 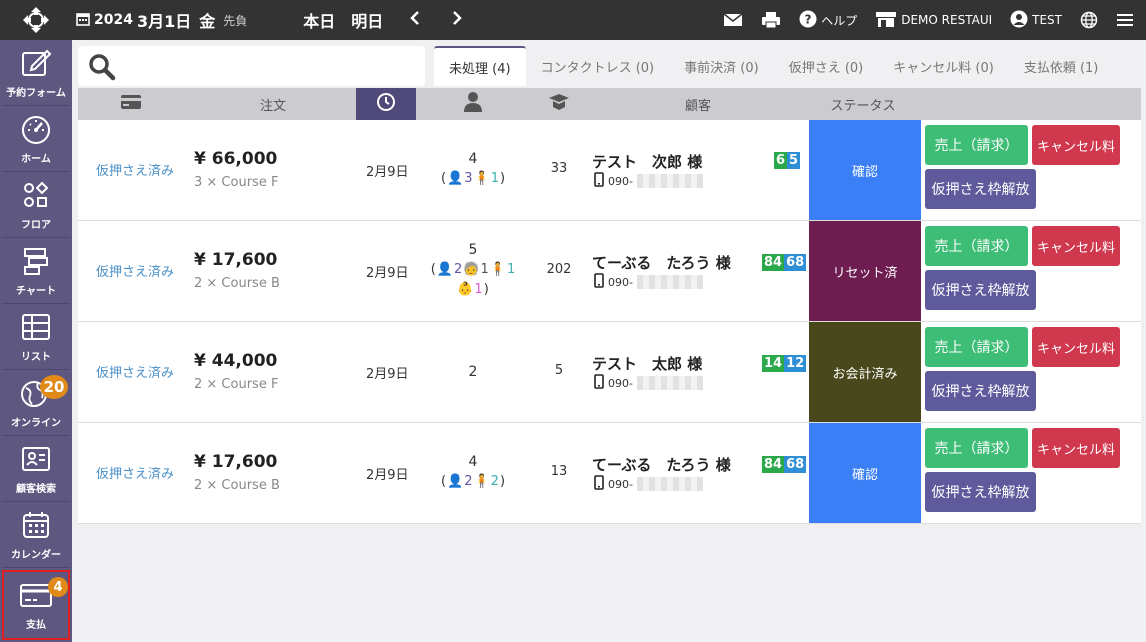 I want to click on customer-name: テスト 太郎 様, so click(x=647, y=363).